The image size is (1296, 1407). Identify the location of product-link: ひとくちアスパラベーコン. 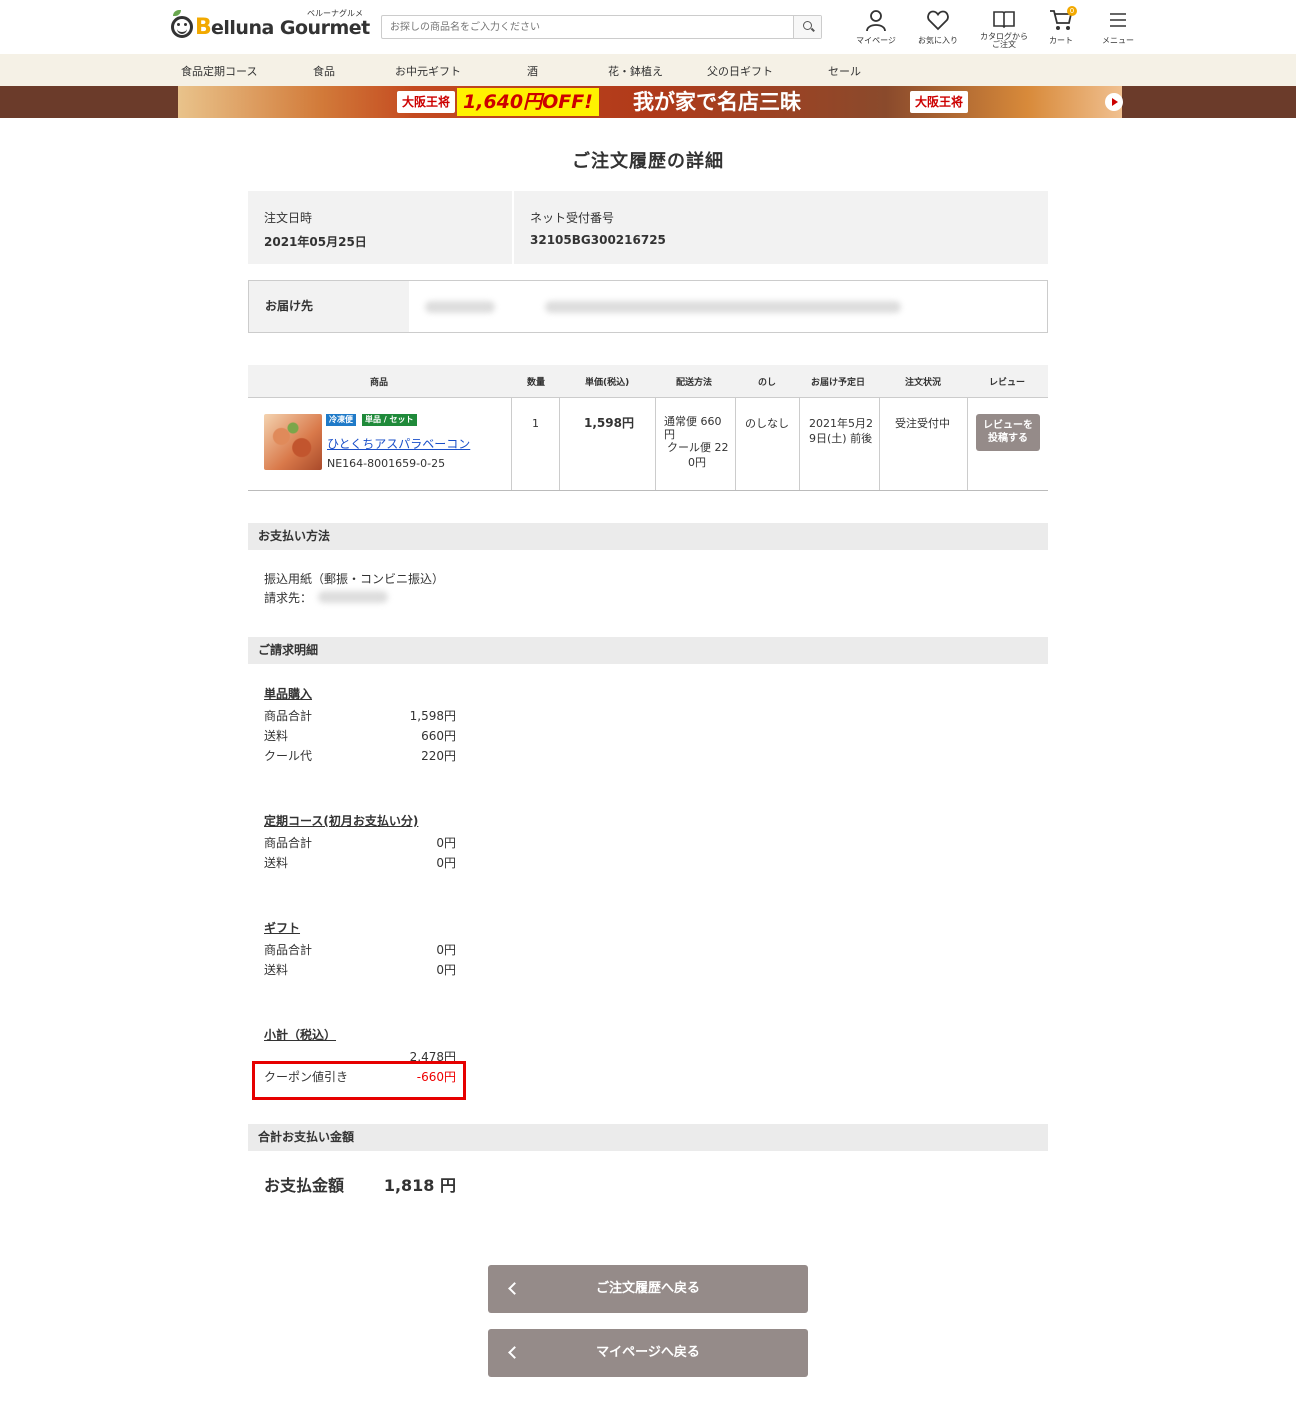
(398, 443).